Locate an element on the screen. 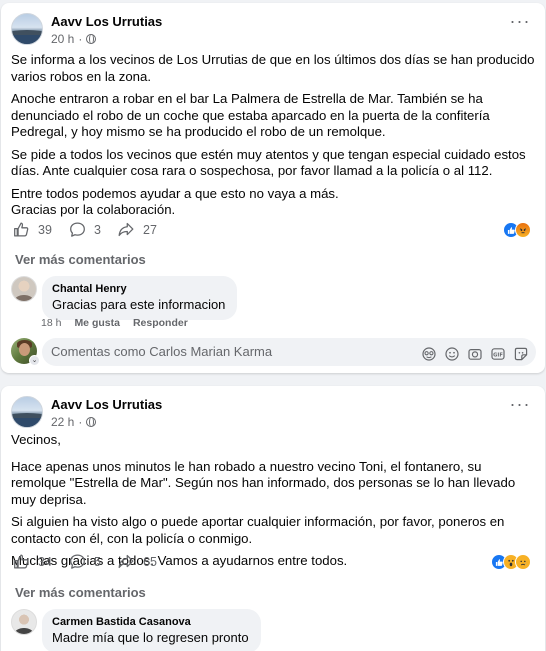 This screenshot has height=651, width=546. like-count: 39 is located at coordinates (45, 229).